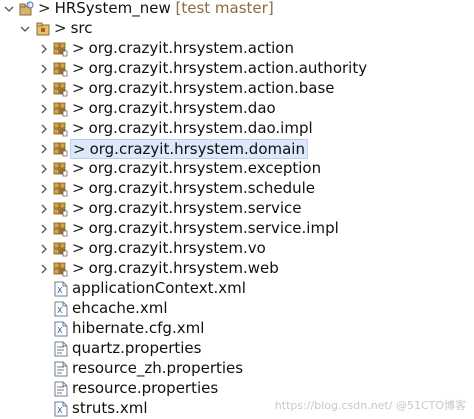  I want to click on package-row: > org.crazyit.hrsystem.service, so click(237, 209).